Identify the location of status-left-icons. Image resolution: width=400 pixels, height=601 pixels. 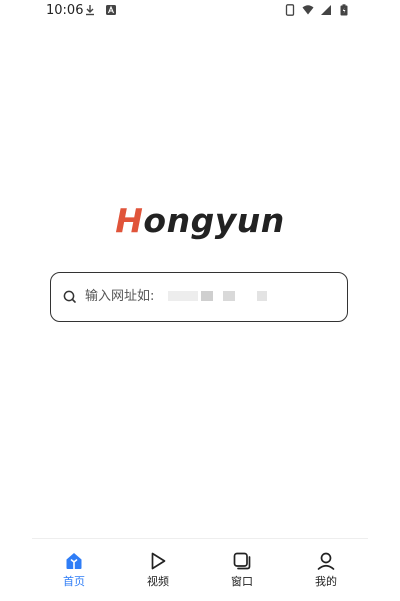
(100, 10).